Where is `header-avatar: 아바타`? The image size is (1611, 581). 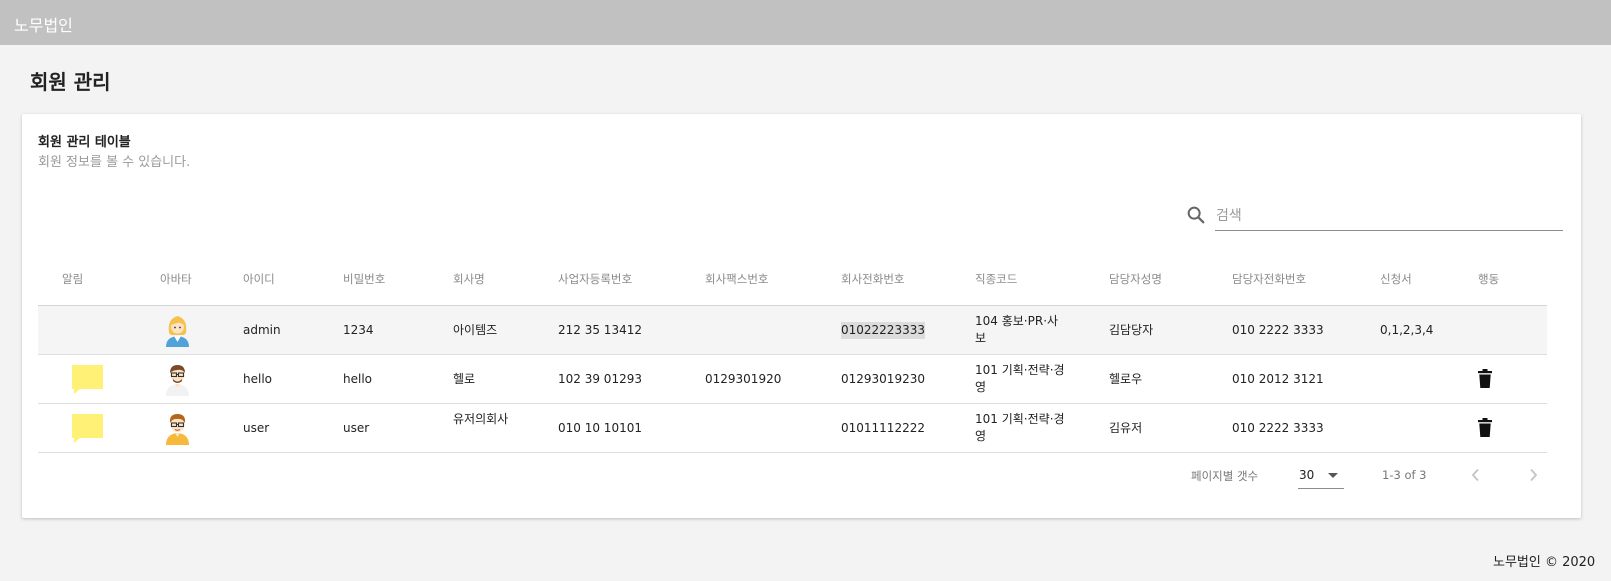
header-avatar: 아바타 is located at coordinates (176, 279).